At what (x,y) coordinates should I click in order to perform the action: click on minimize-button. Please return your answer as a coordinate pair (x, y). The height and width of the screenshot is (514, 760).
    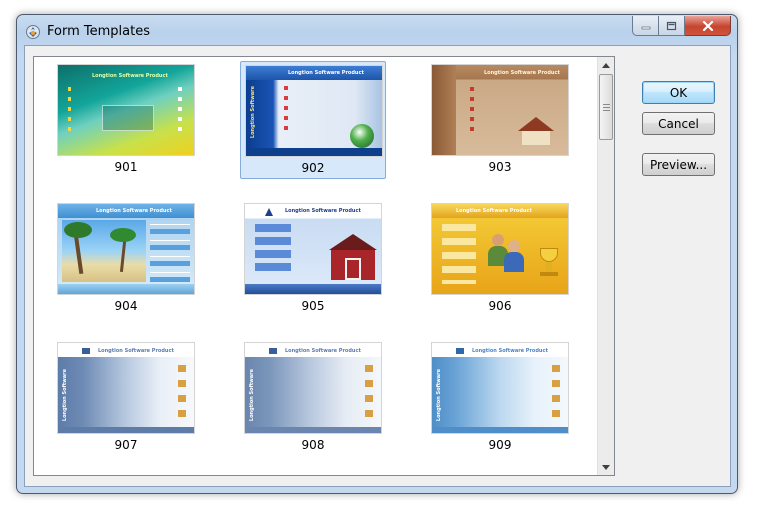
    Looking at the image, I should click on (645, 26).